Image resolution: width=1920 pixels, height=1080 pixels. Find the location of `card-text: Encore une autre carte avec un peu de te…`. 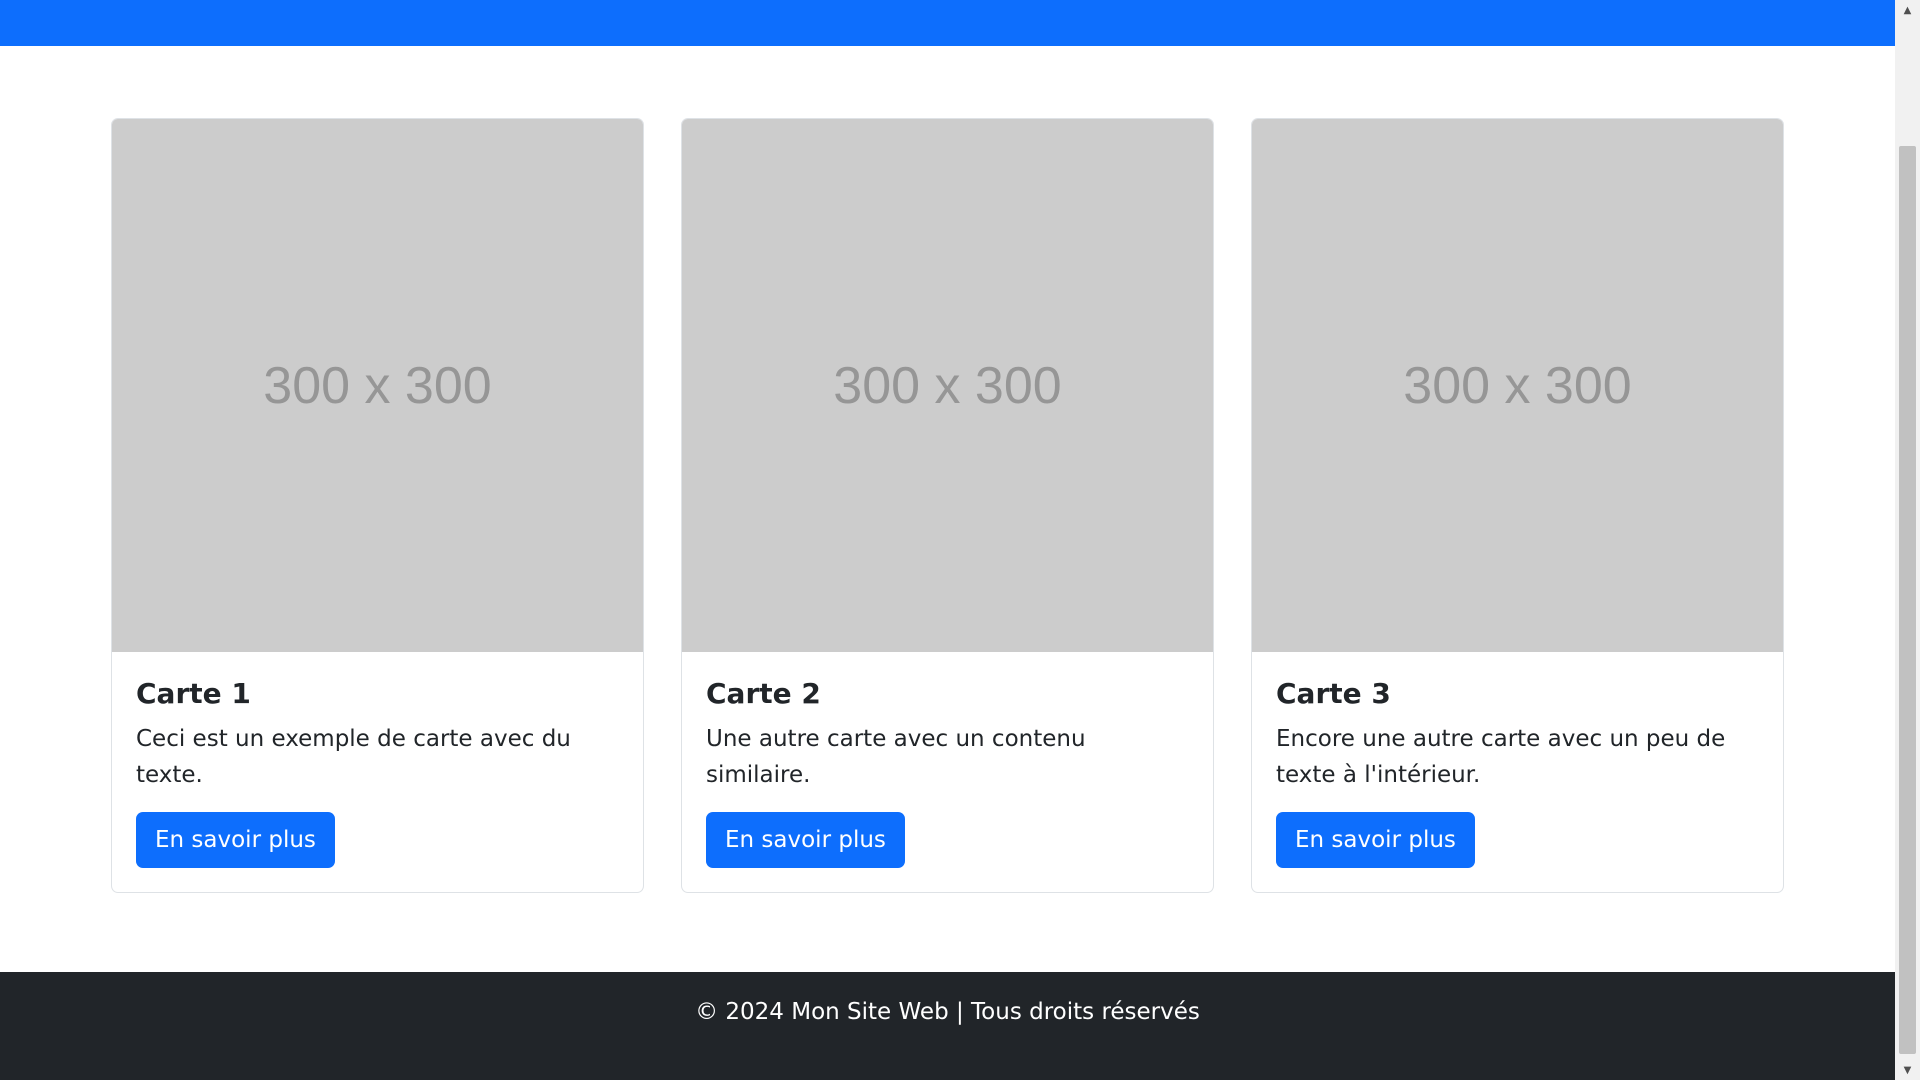

card-text: Encore une autre carte avec un peu de te… is located at coordinates (1501, 757).